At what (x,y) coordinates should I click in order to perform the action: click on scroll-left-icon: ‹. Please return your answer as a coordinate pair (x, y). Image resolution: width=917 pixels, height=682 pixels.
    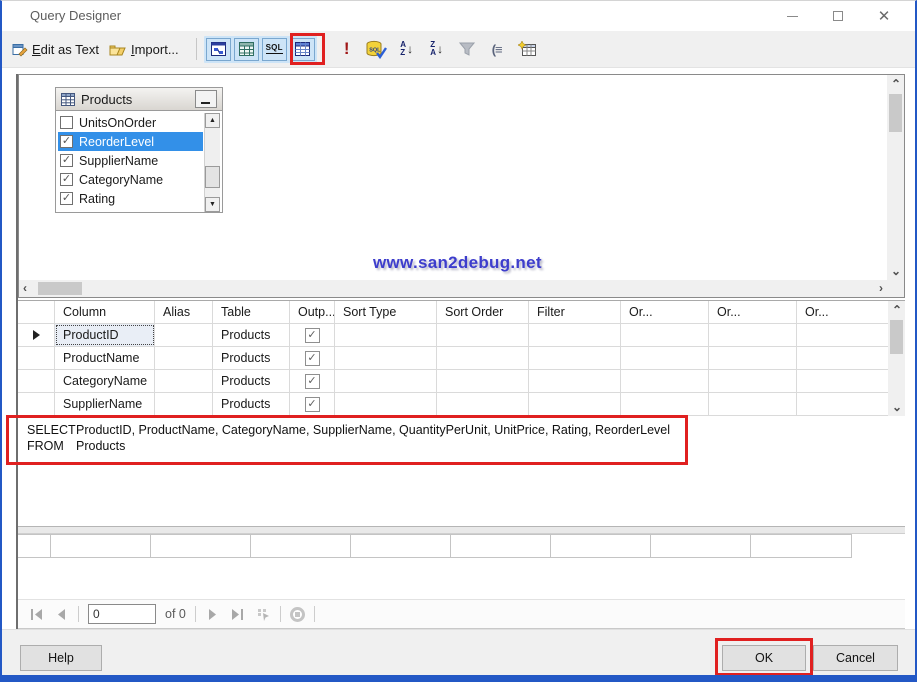
    Looking at the image, I should click on (25, 288).